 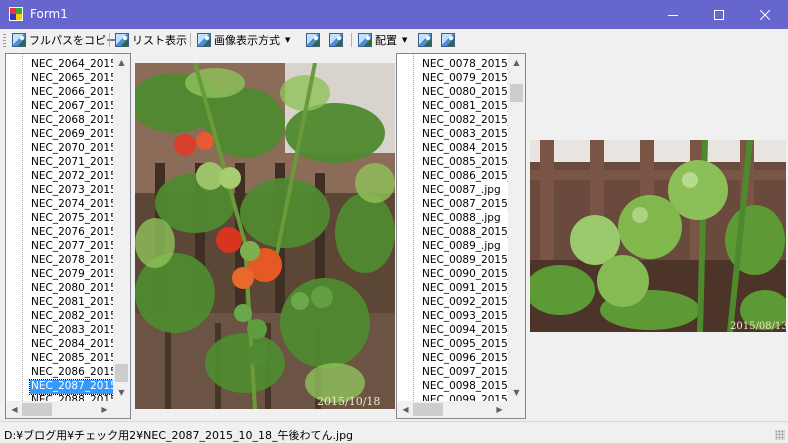 I want to click on tree-item: NEC_2074_2015_, so click(x=76, y=205).